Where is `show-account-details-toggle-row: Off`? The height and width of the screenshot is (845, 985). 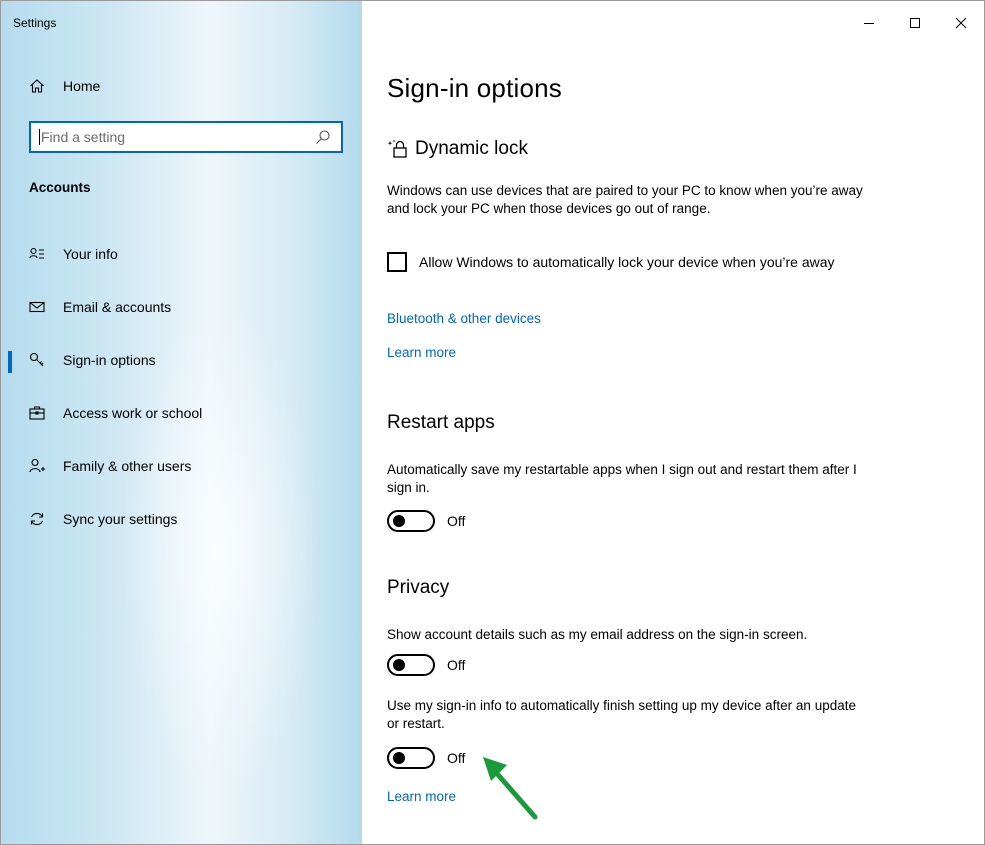 show-account-details-toggle-row: Off is located at coordinates (426, 665).